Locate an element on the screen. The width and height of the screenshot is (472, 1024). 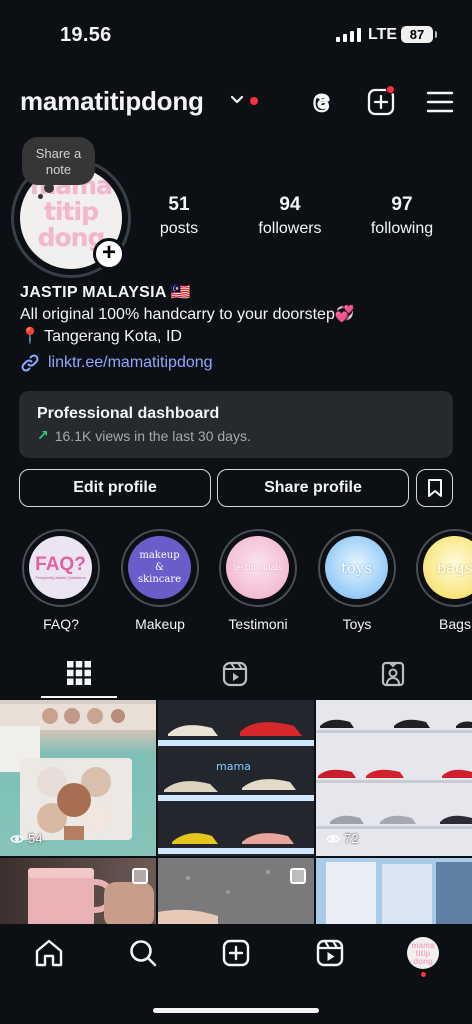
signal-icon is located at coordinates (348, 35).